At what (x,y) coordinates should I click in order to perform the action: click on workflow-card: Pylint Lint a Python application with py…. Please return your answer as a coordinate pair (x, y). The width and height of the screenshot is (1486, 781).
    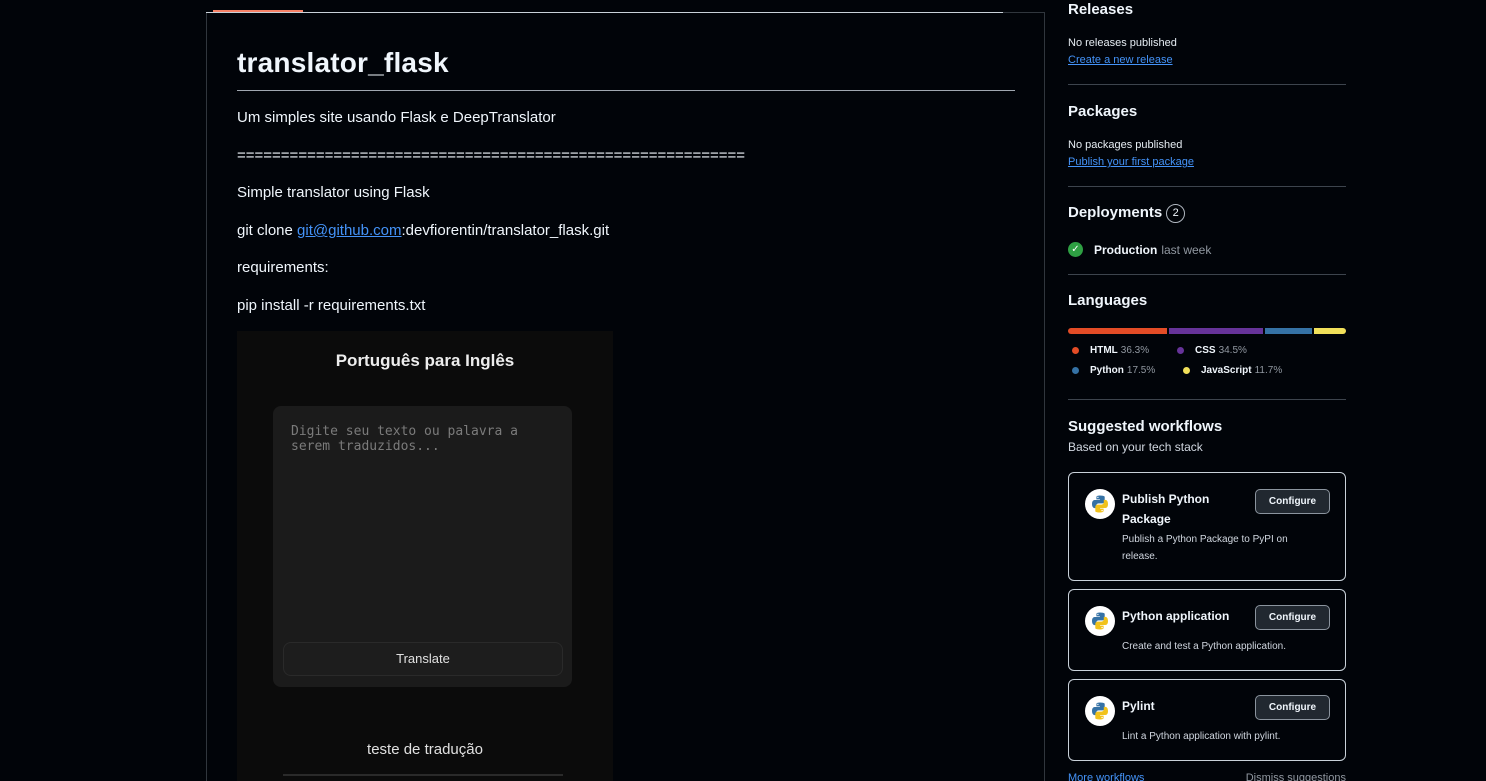
    Looking at the image, I should click on (1207, 720).